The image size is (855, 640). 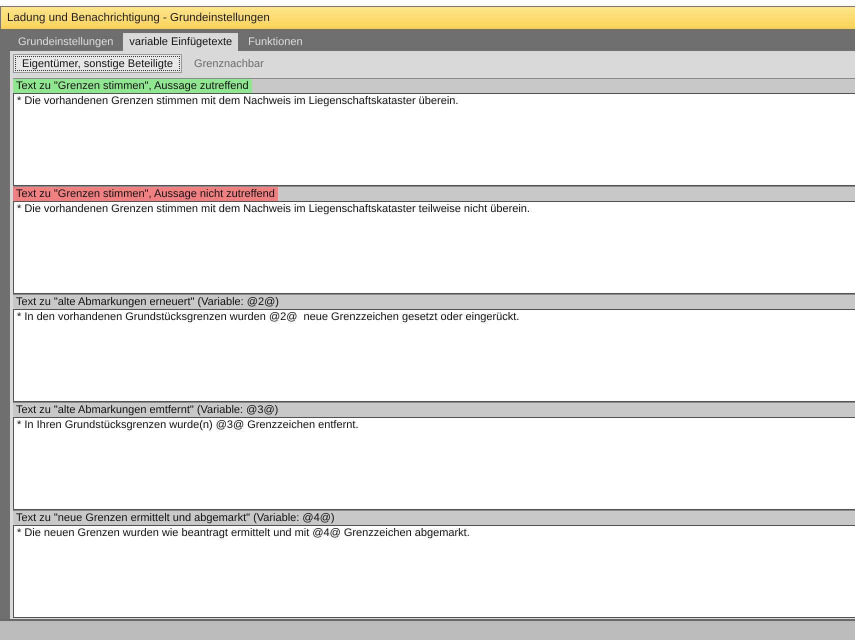 What do you see at coordinates (180, 42) in the screenshot?
I see `tab: variable Einfügetexte` at bounding box center [180, 42].